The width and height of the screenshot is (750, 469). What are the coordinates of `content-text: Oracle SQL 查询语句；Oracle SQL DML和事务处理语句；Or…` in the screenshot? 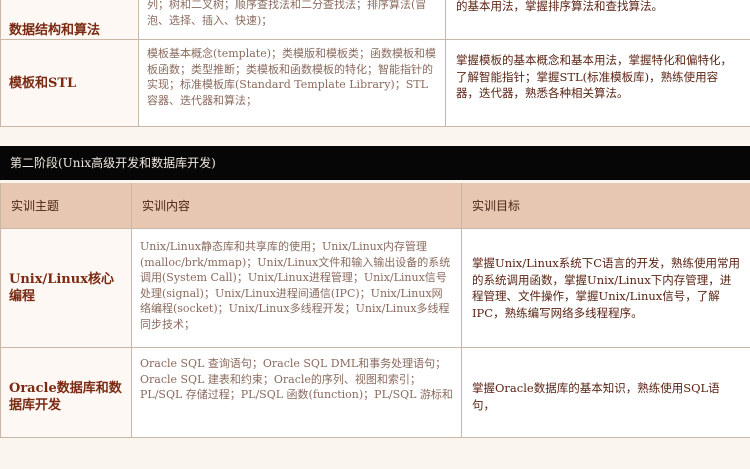 It's located at (296, 379).